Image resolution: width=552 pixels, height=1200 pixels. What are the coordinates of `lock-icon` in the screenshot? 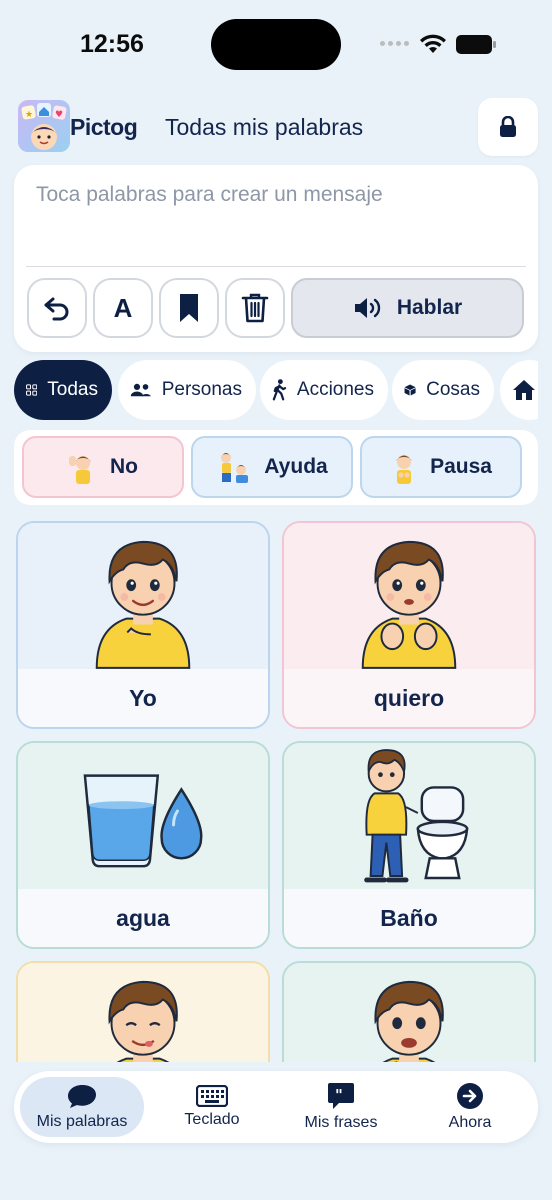 It's located at (508, 126).